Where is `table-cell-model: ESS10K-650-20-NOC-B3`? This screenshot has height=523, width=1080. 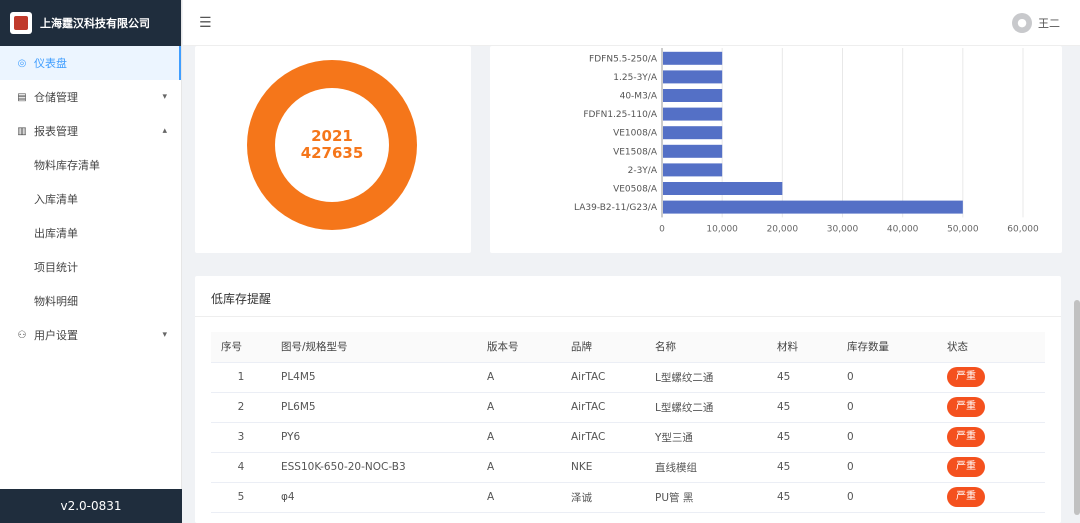
table-cell-model: ESS10K-650-20-NOC-B3 is located at coordinates (374, 467).